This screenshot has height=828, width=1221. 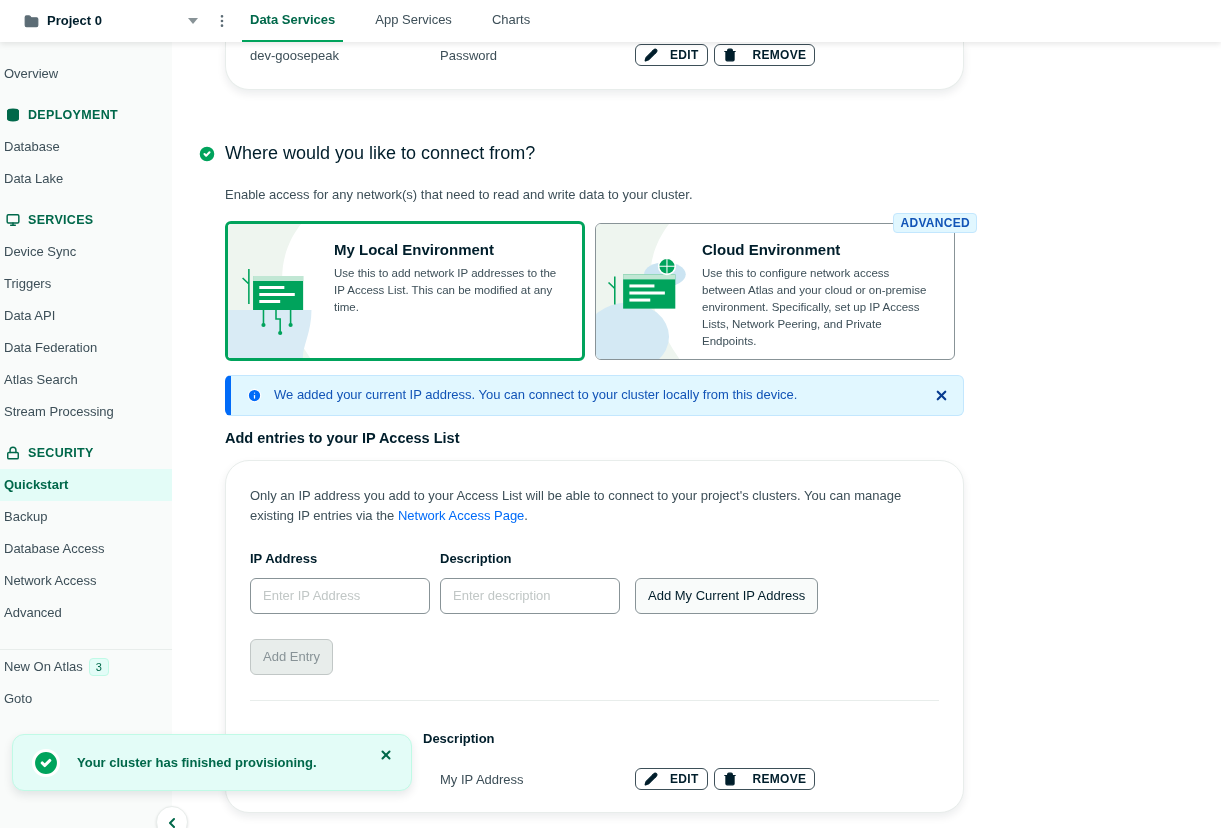 What do you see at coordinates (815, 307) in the screenshot?
I see `option-description: Use this to configure network access between Atlas and your cloud or on-premise environment. Specifically, set up IP Access Lists, Network Peering, and Private Endpoints.` at bounding box center [815, 307].